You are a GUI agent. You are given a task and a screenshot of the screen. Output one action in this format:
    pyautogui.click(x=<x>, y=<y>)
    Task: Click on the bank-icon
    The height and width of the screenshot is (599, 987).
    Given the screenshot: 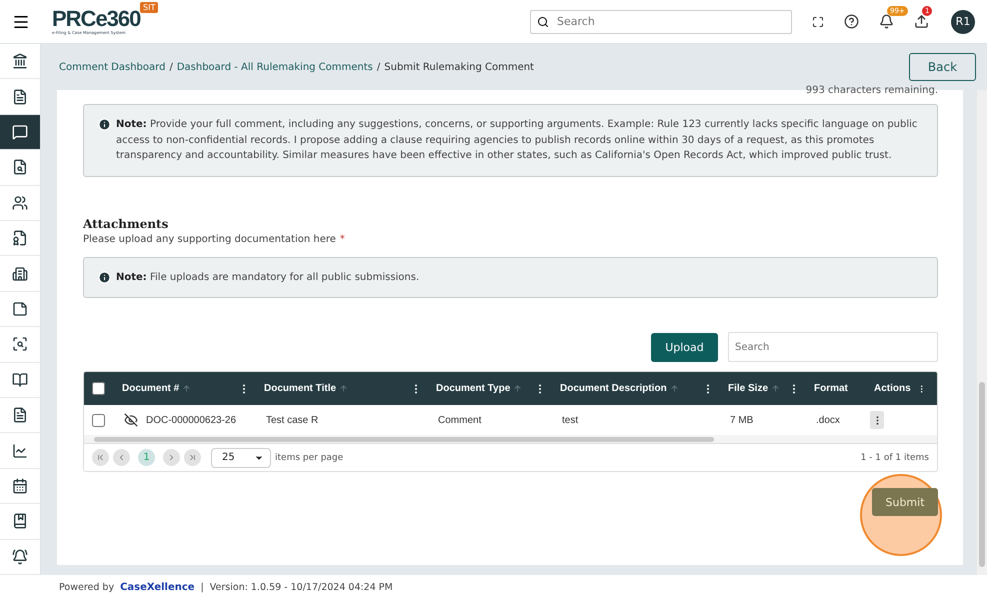 What is the action you would take?
    pyautogui.click(x=20, y=61)
    